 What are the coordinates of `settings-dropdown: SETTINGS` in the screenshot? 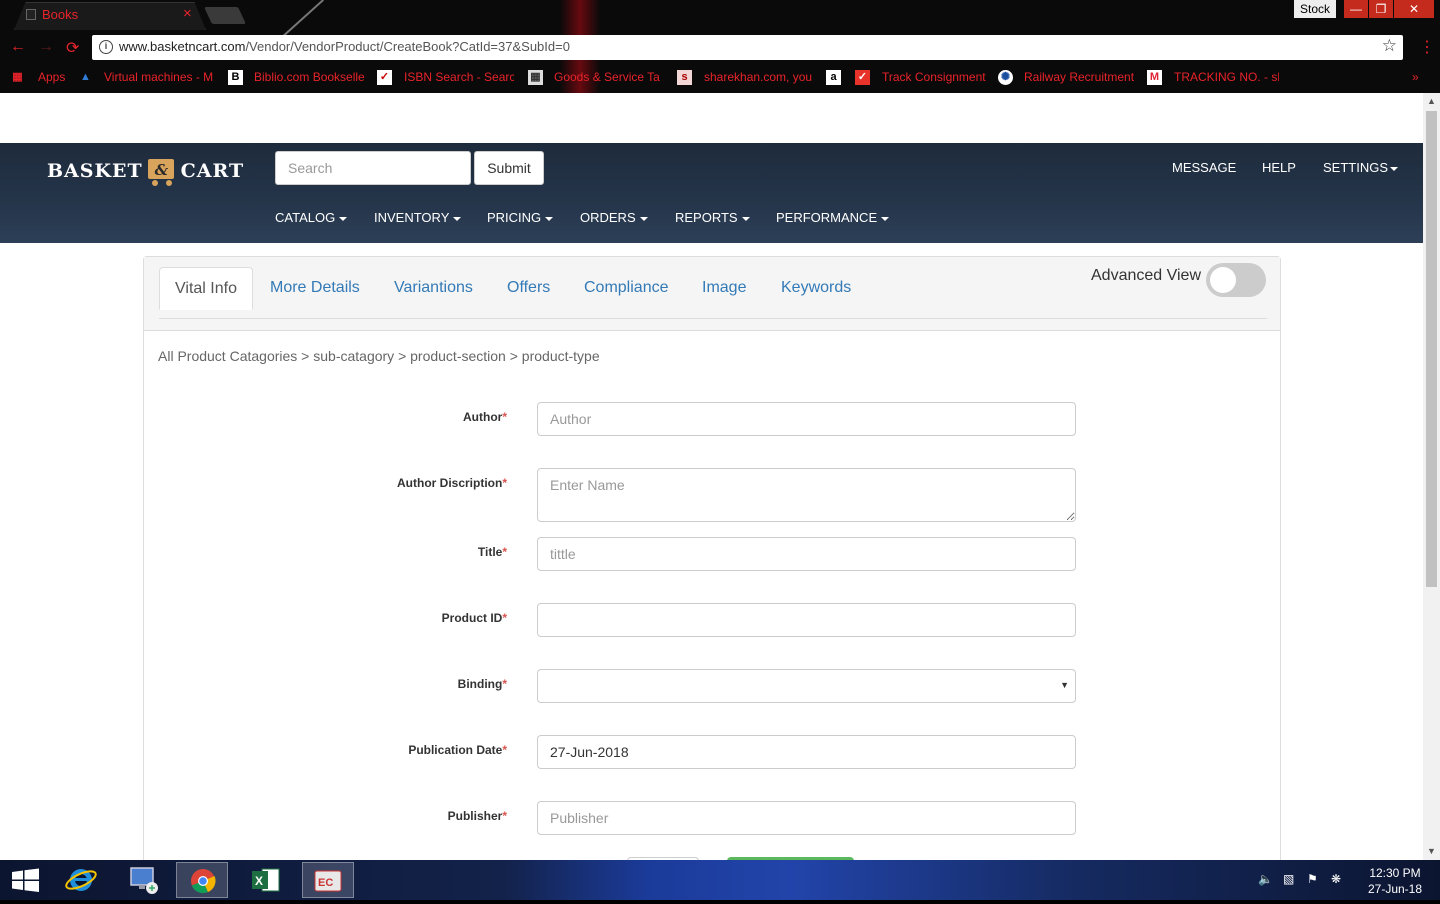 It's located at (1361, 167).